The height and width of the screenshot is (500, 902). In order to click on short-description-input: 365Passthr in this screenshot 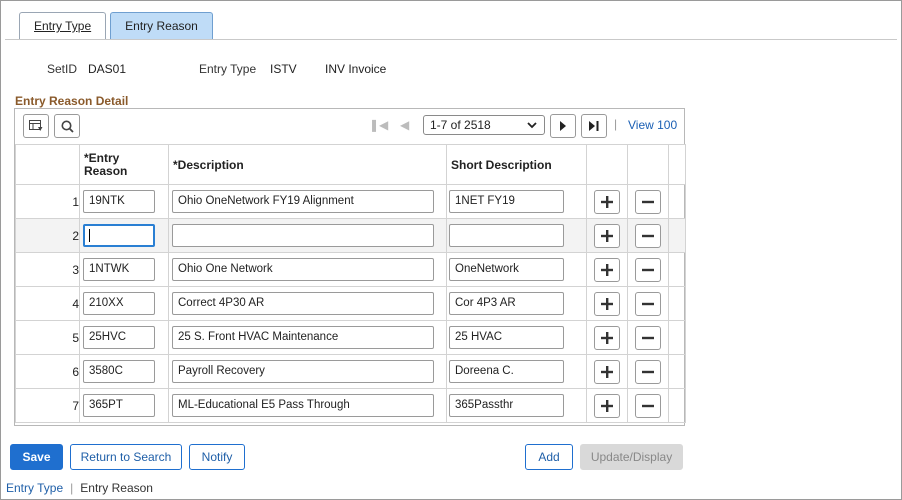, I will do `click(506, 405)`.